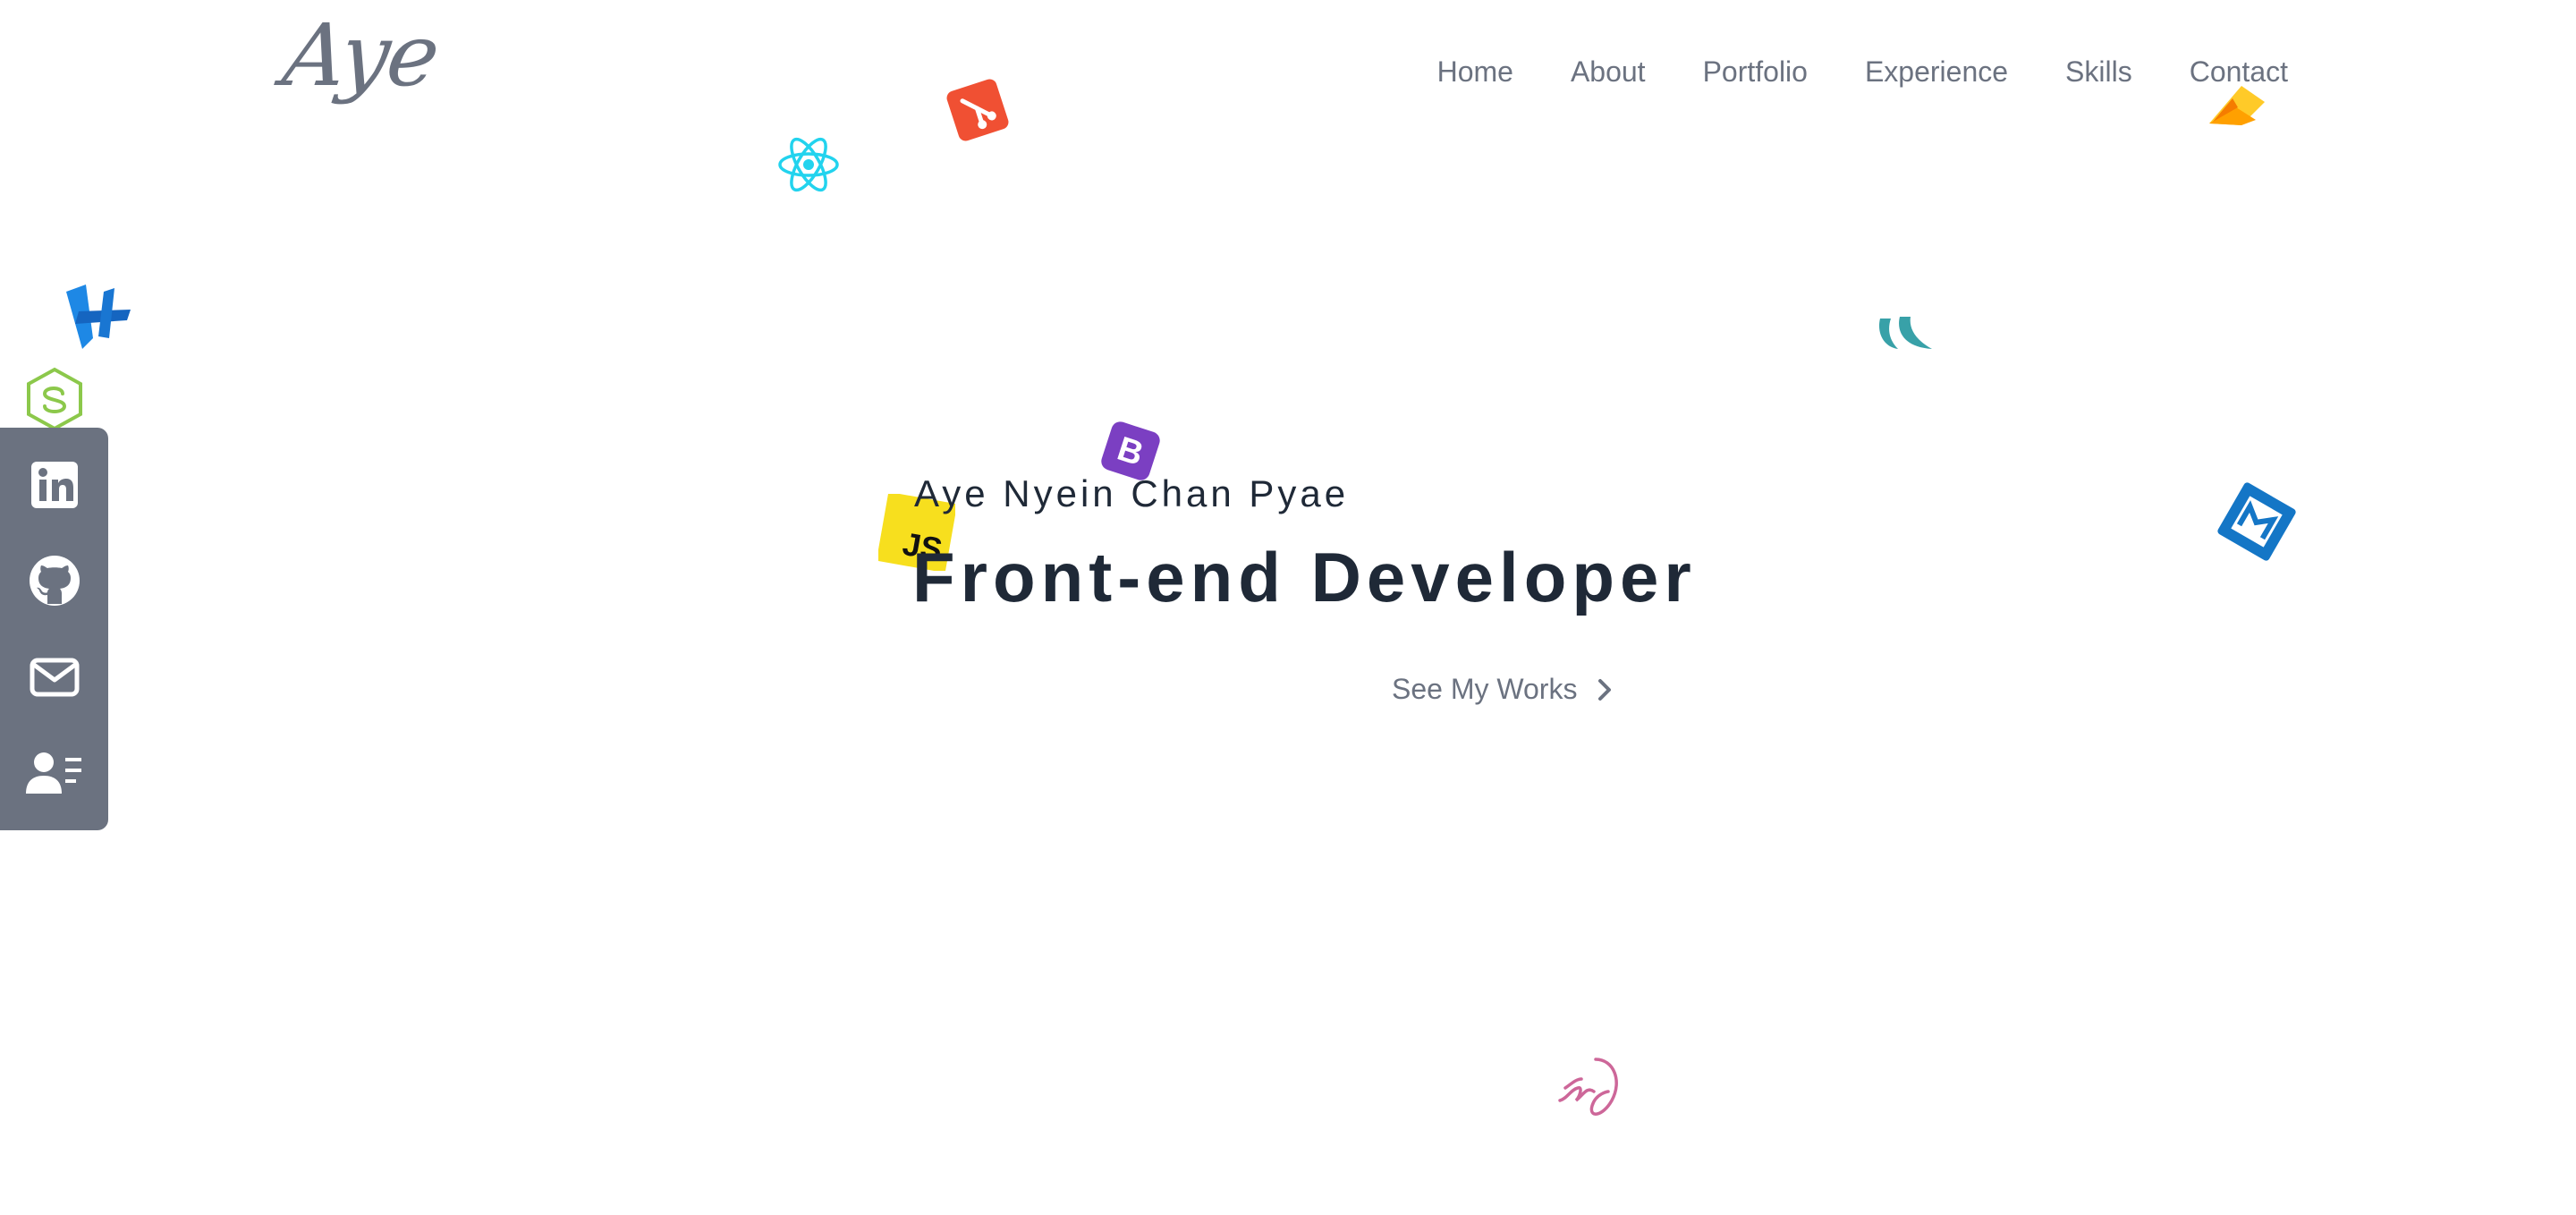  I want to click on hero-title: Front-end Developer, so click(1304, 577).